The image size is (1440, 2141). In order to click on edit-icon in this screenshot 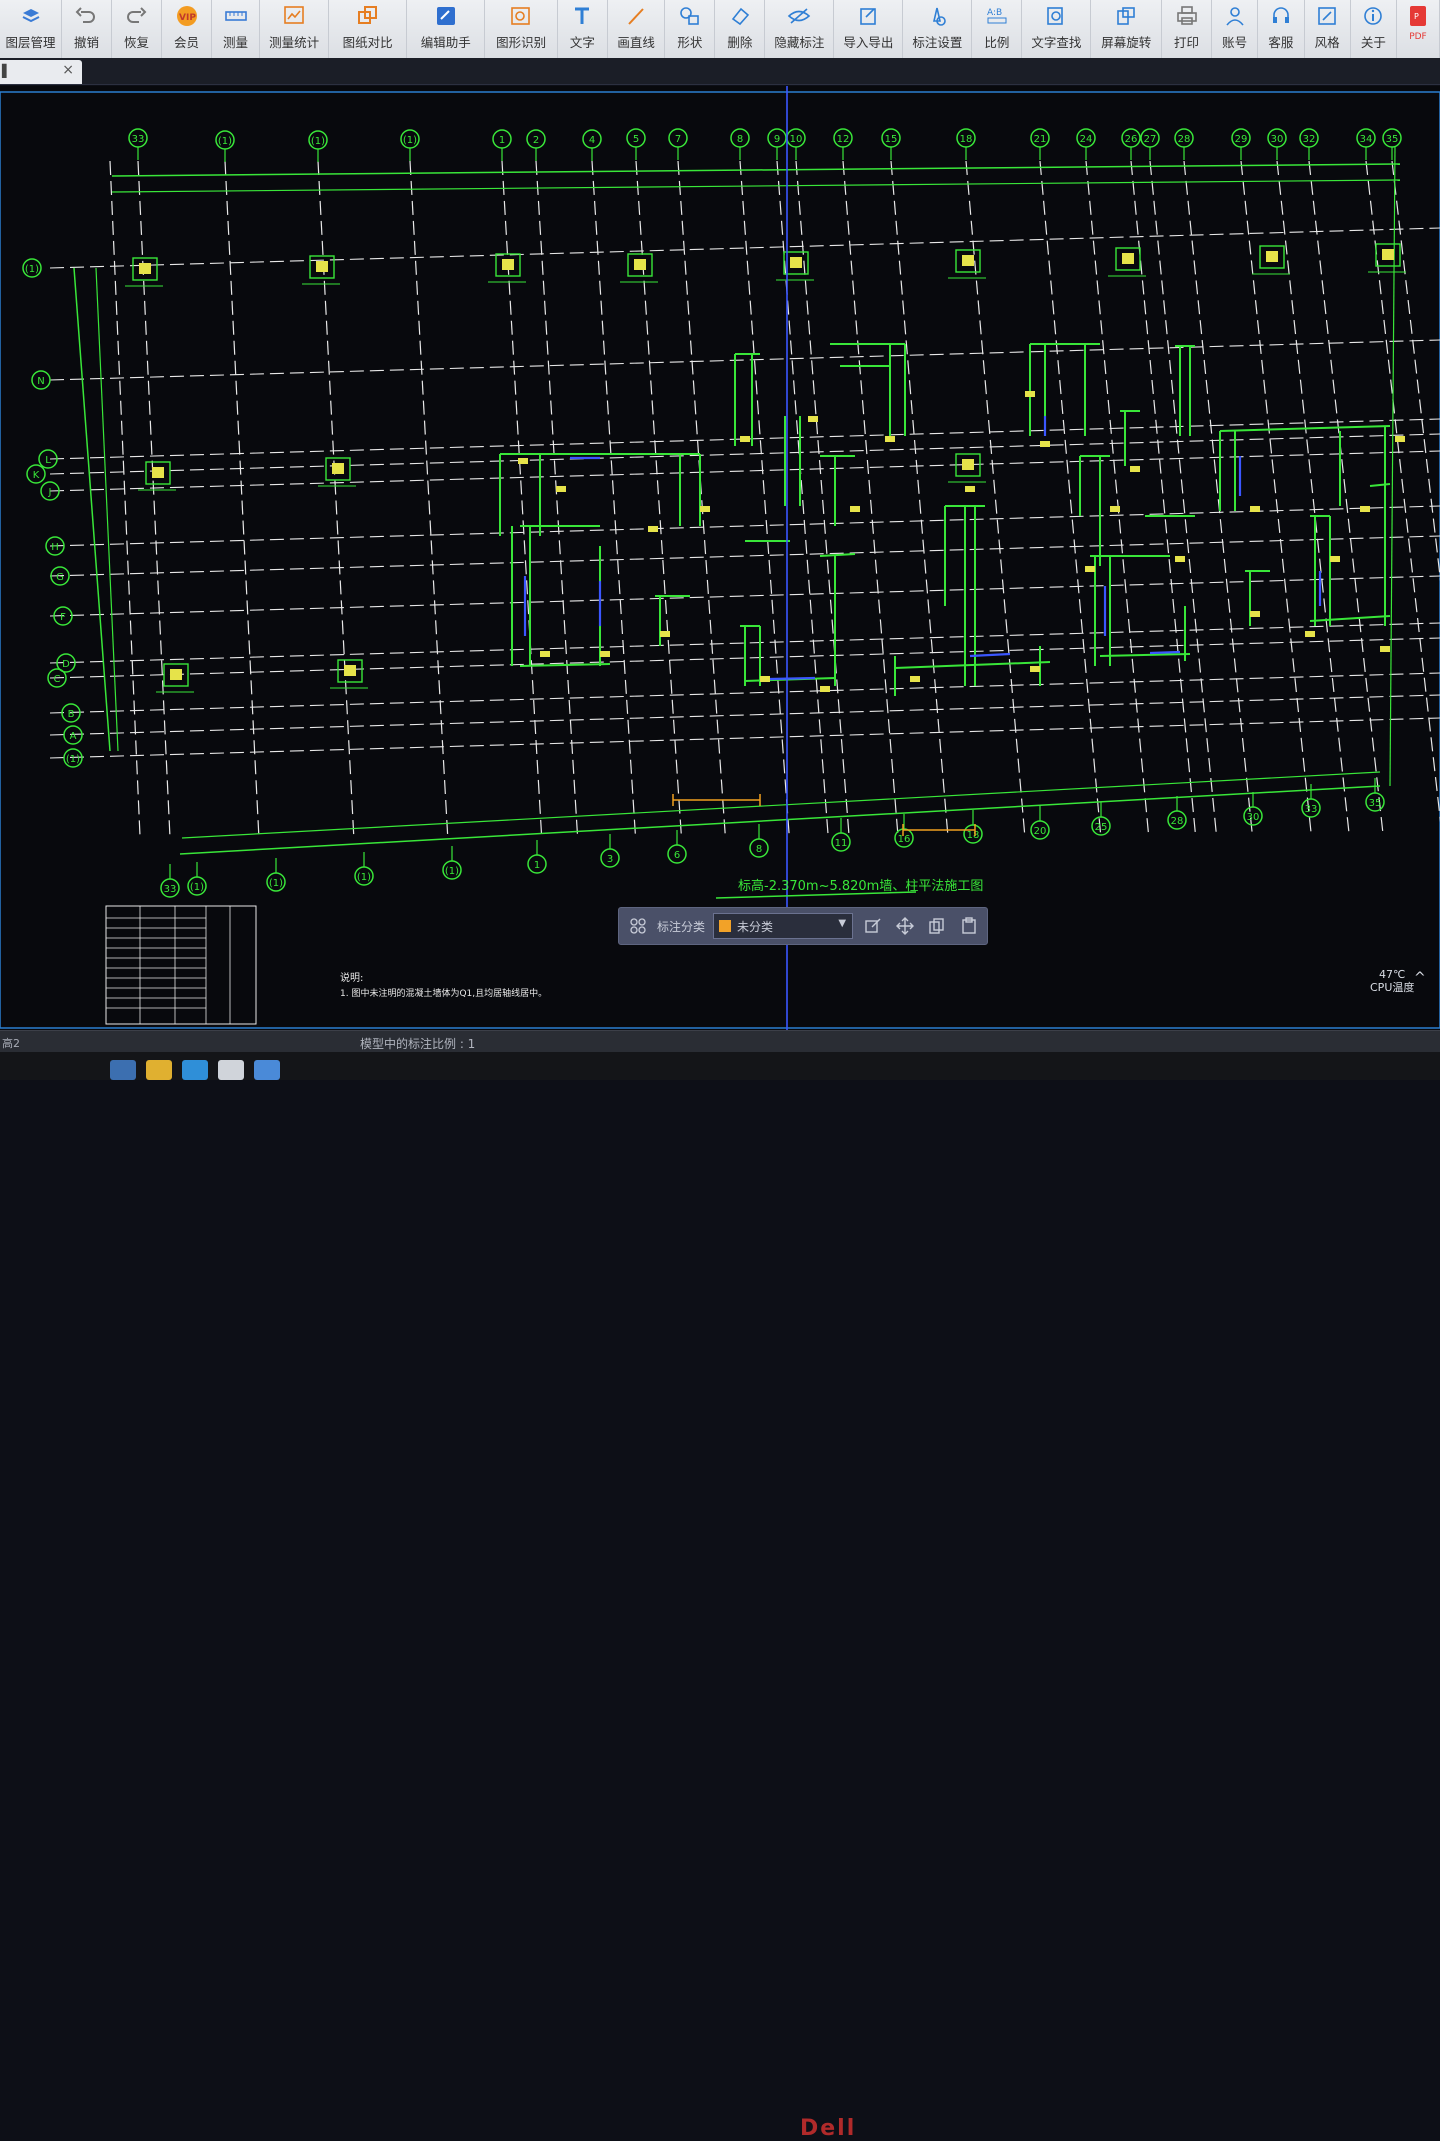, I will do `click(873, 926)`.